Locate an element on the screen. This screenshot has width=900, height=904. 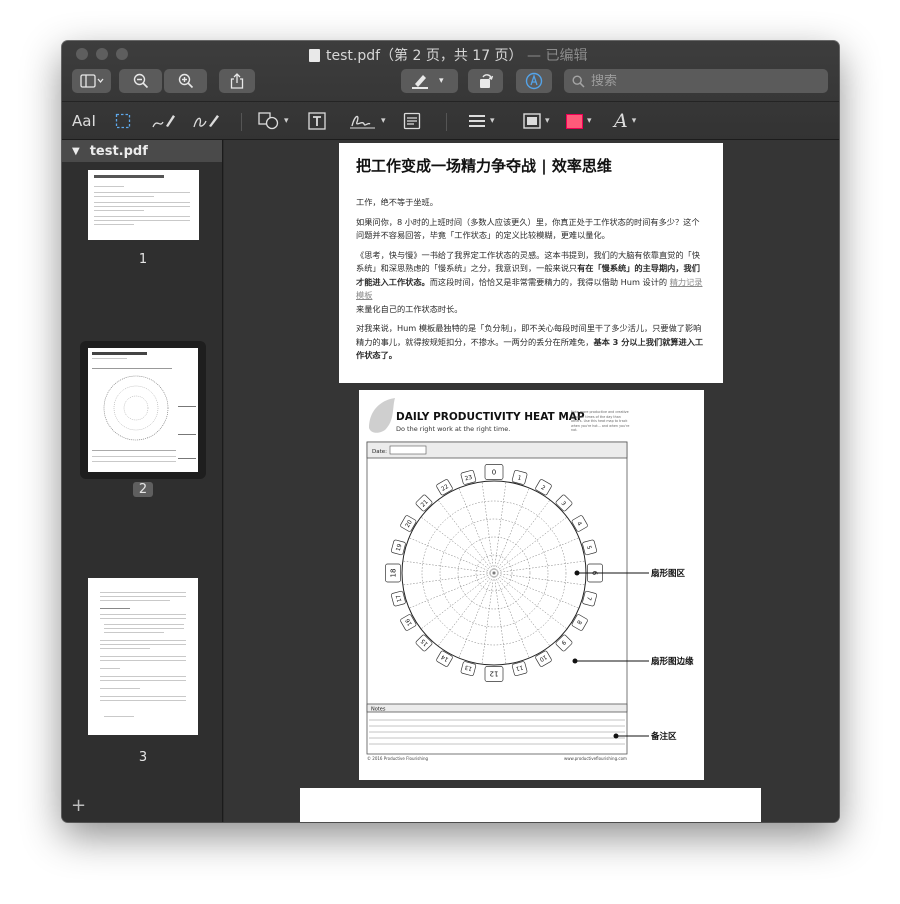
sketch-button is located at coordinates (164, 121).